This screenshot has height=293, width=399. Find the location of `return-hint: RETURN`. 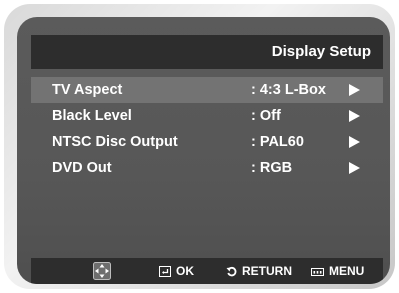

return-hint: RETURN is located at coordinates (259, 271).